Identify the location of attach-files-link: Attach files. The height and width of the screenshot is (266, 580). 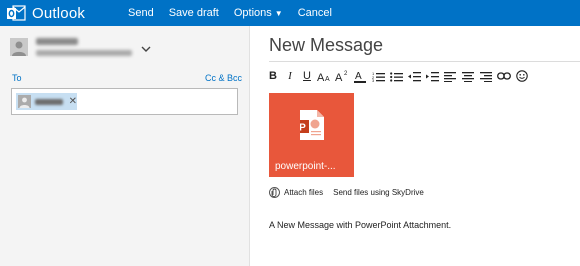
(303, 192).